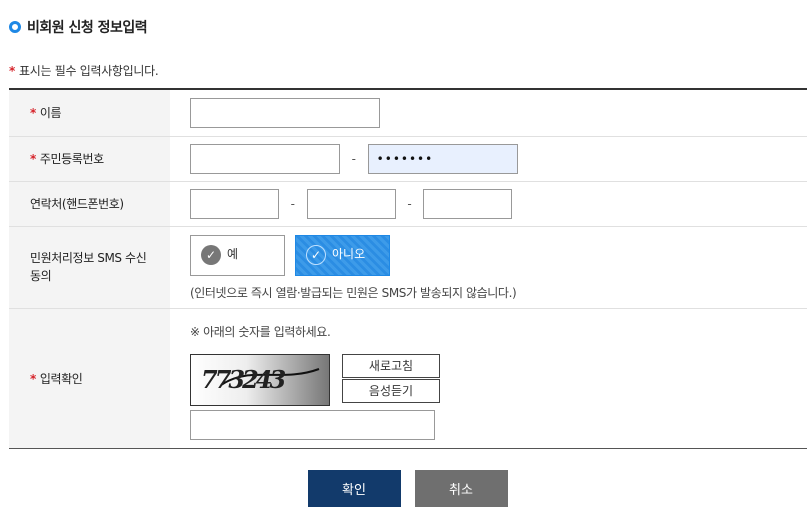  I want to click on phone-part1-input, so click(234, 203).